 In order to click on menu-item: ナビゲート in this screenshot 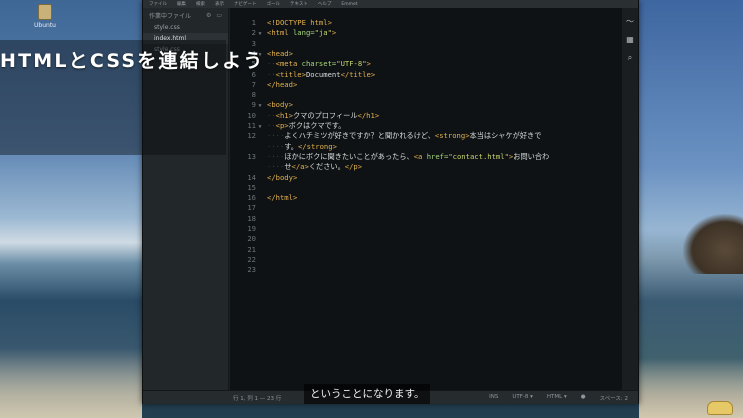, I will do `click(245, 4)`.